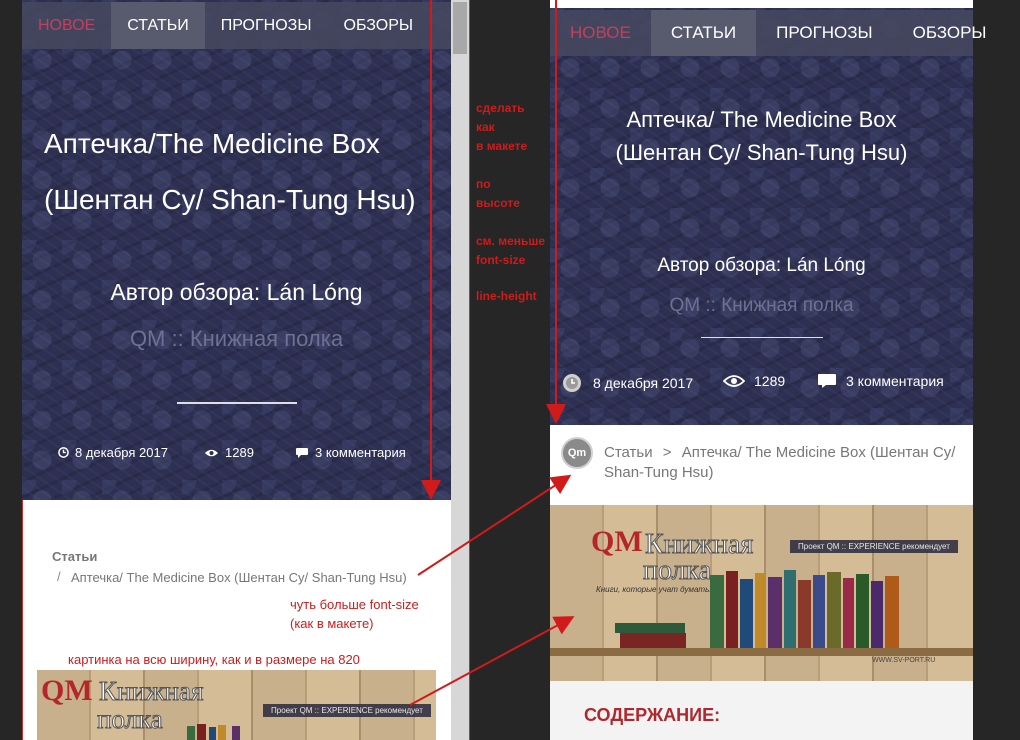 This screenshot has height=740, width=1020. Describe the element at coordinates (460, 28) in the screenshot. I see `left-scrollbar-thumb` at that location.